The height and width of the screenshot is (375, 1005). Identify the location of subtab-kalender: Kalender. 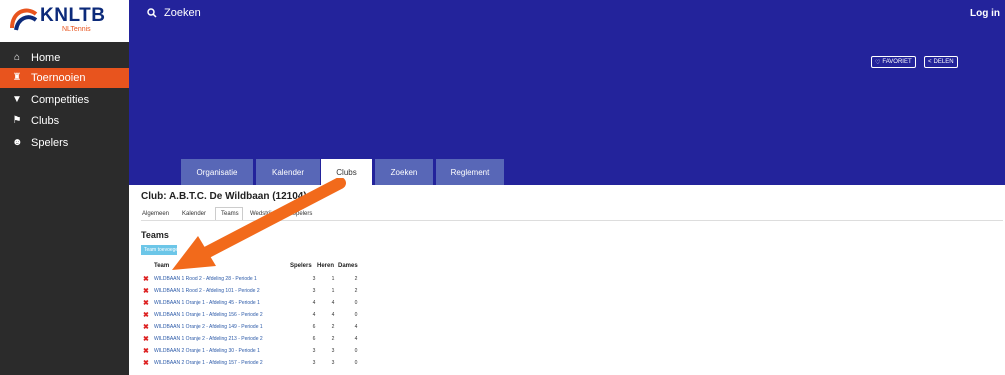
(194, 214).